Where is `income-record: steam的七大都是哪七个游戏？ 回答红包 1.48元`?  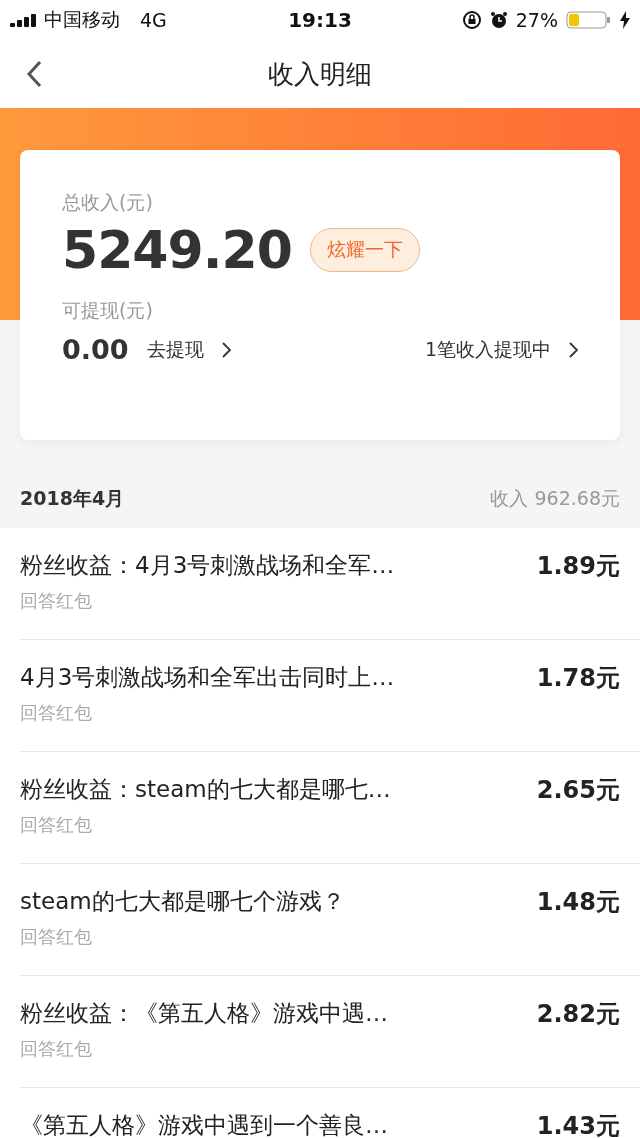 income-record: steam的七大都是哪七个游戏？ 回答红包 1.48元 is located at coordinates (330, 920).